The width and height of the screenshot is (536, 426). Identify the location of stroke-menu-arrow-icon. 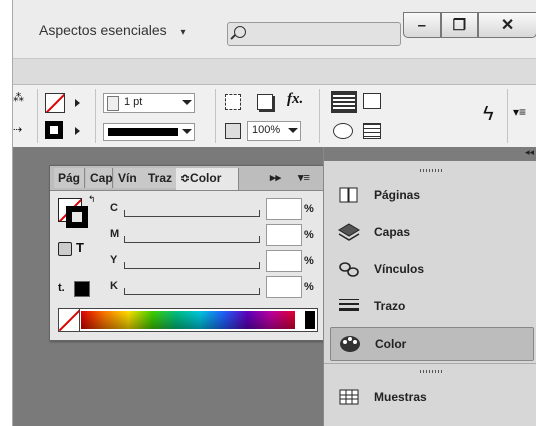
(77, 131).